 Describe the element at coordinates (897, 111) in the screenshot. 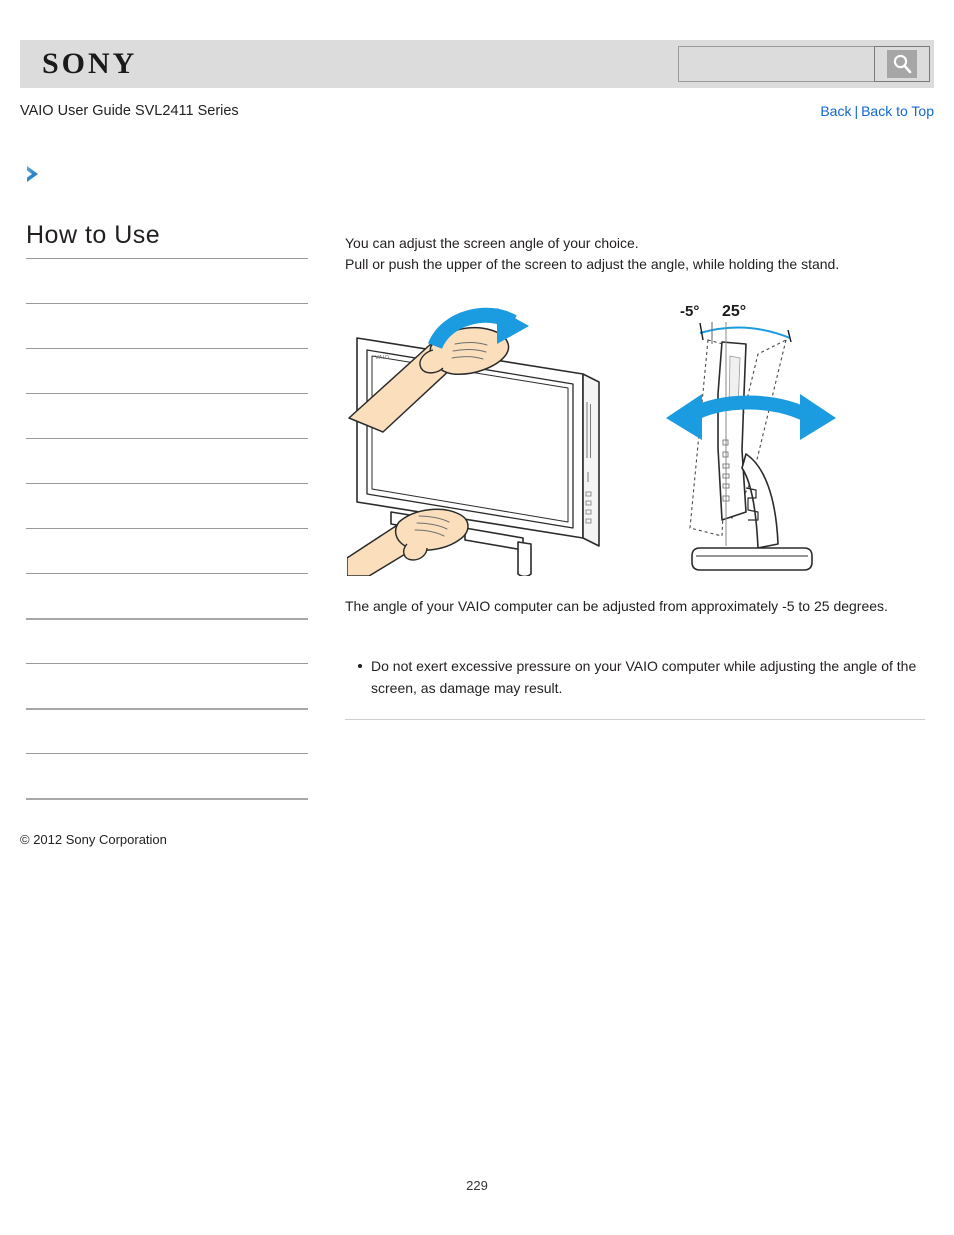

I see `back-to-top-link: Back to Top` at that location.